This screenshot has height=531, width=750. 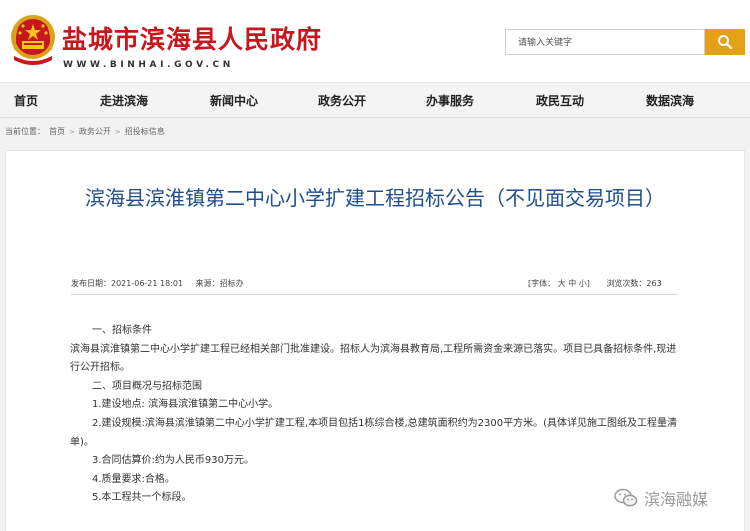 What do you see at coordinates (148, 65) in the screenshot?
I see `site-url: WWW.BINHAI.GOV.CN` at bounding box center [148, 65].